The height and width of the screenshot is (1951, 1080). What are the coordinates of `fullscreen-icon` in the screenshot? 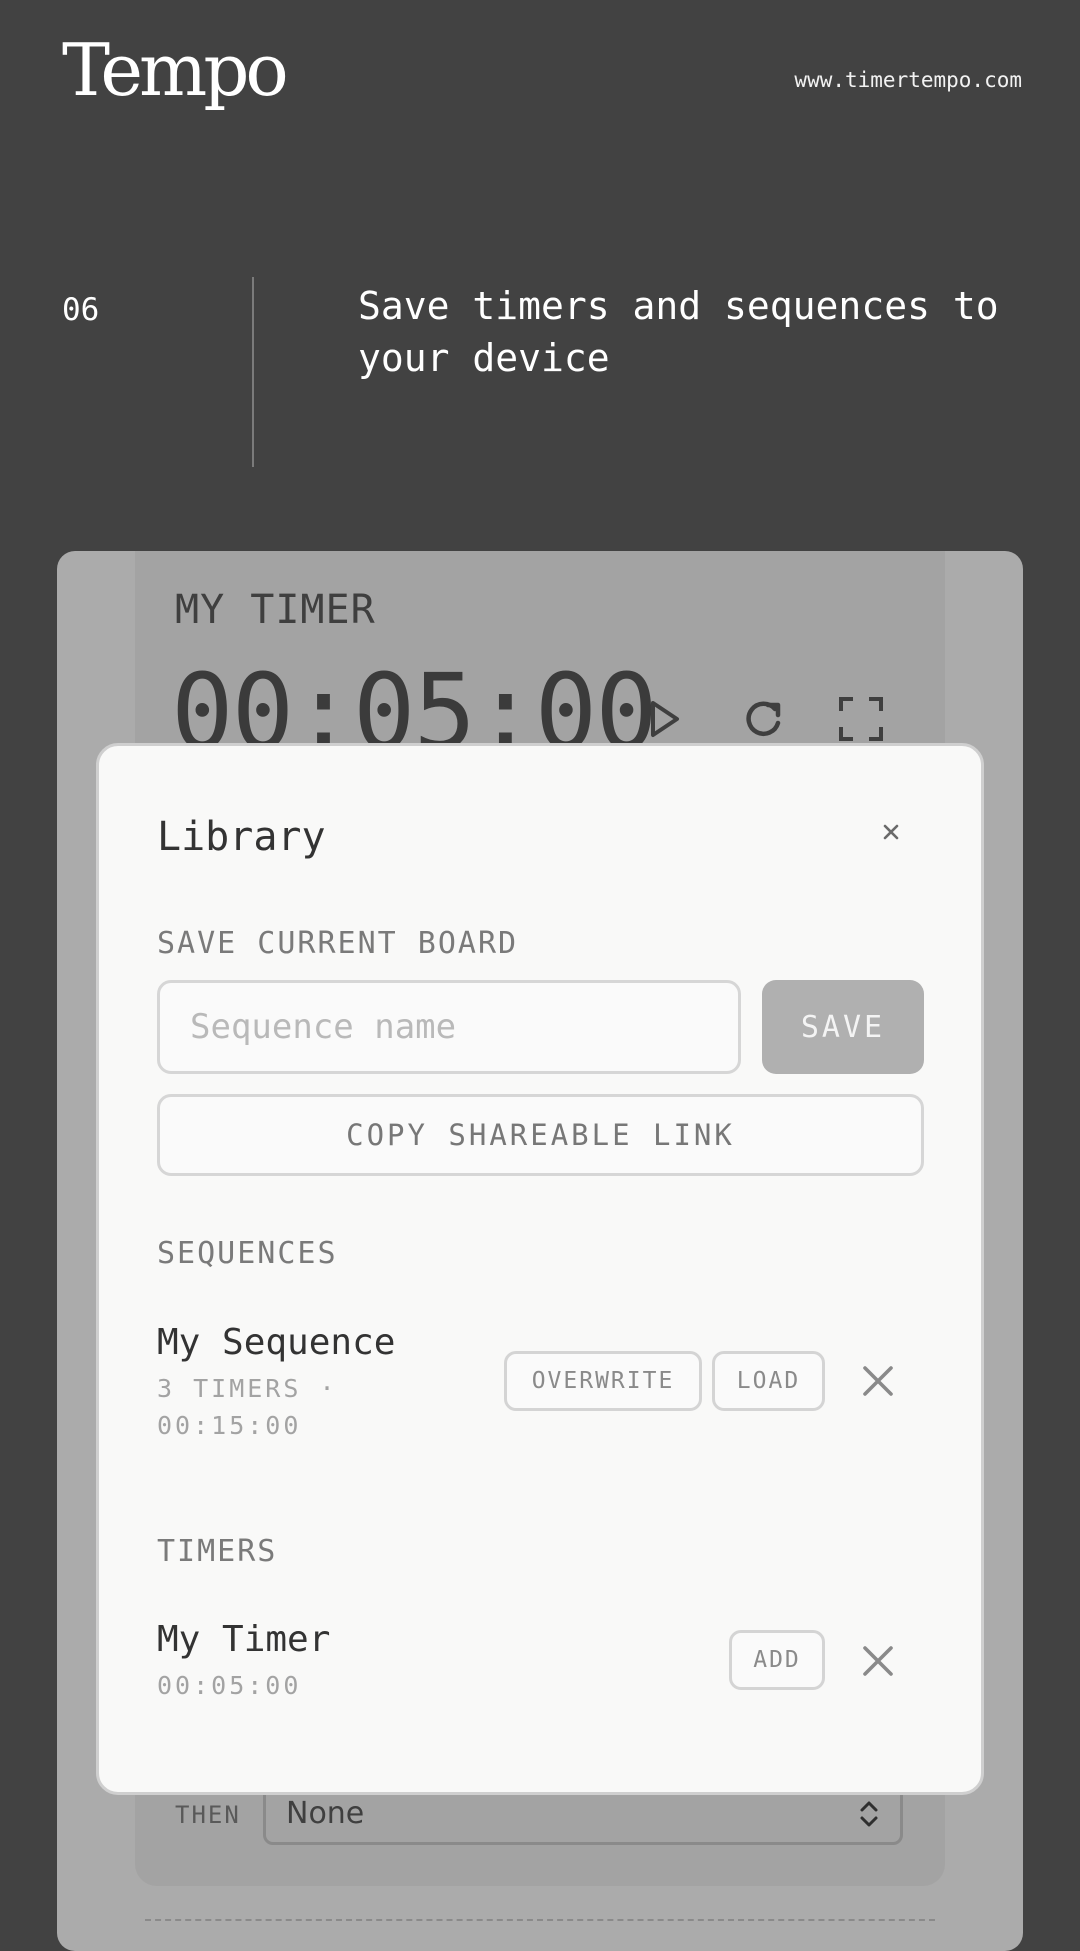 It's located at (861, 719).